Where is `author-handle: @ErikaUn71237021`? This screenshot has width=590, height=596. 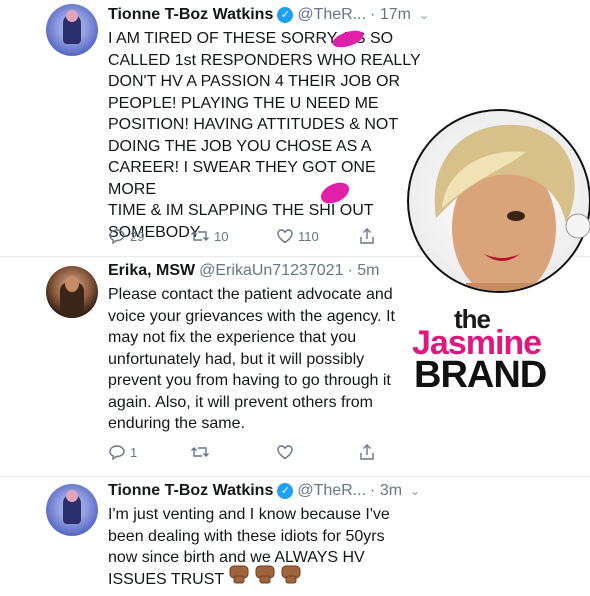 author-handle: @ErikaUn71237021 is located at coordinates (271, 271).